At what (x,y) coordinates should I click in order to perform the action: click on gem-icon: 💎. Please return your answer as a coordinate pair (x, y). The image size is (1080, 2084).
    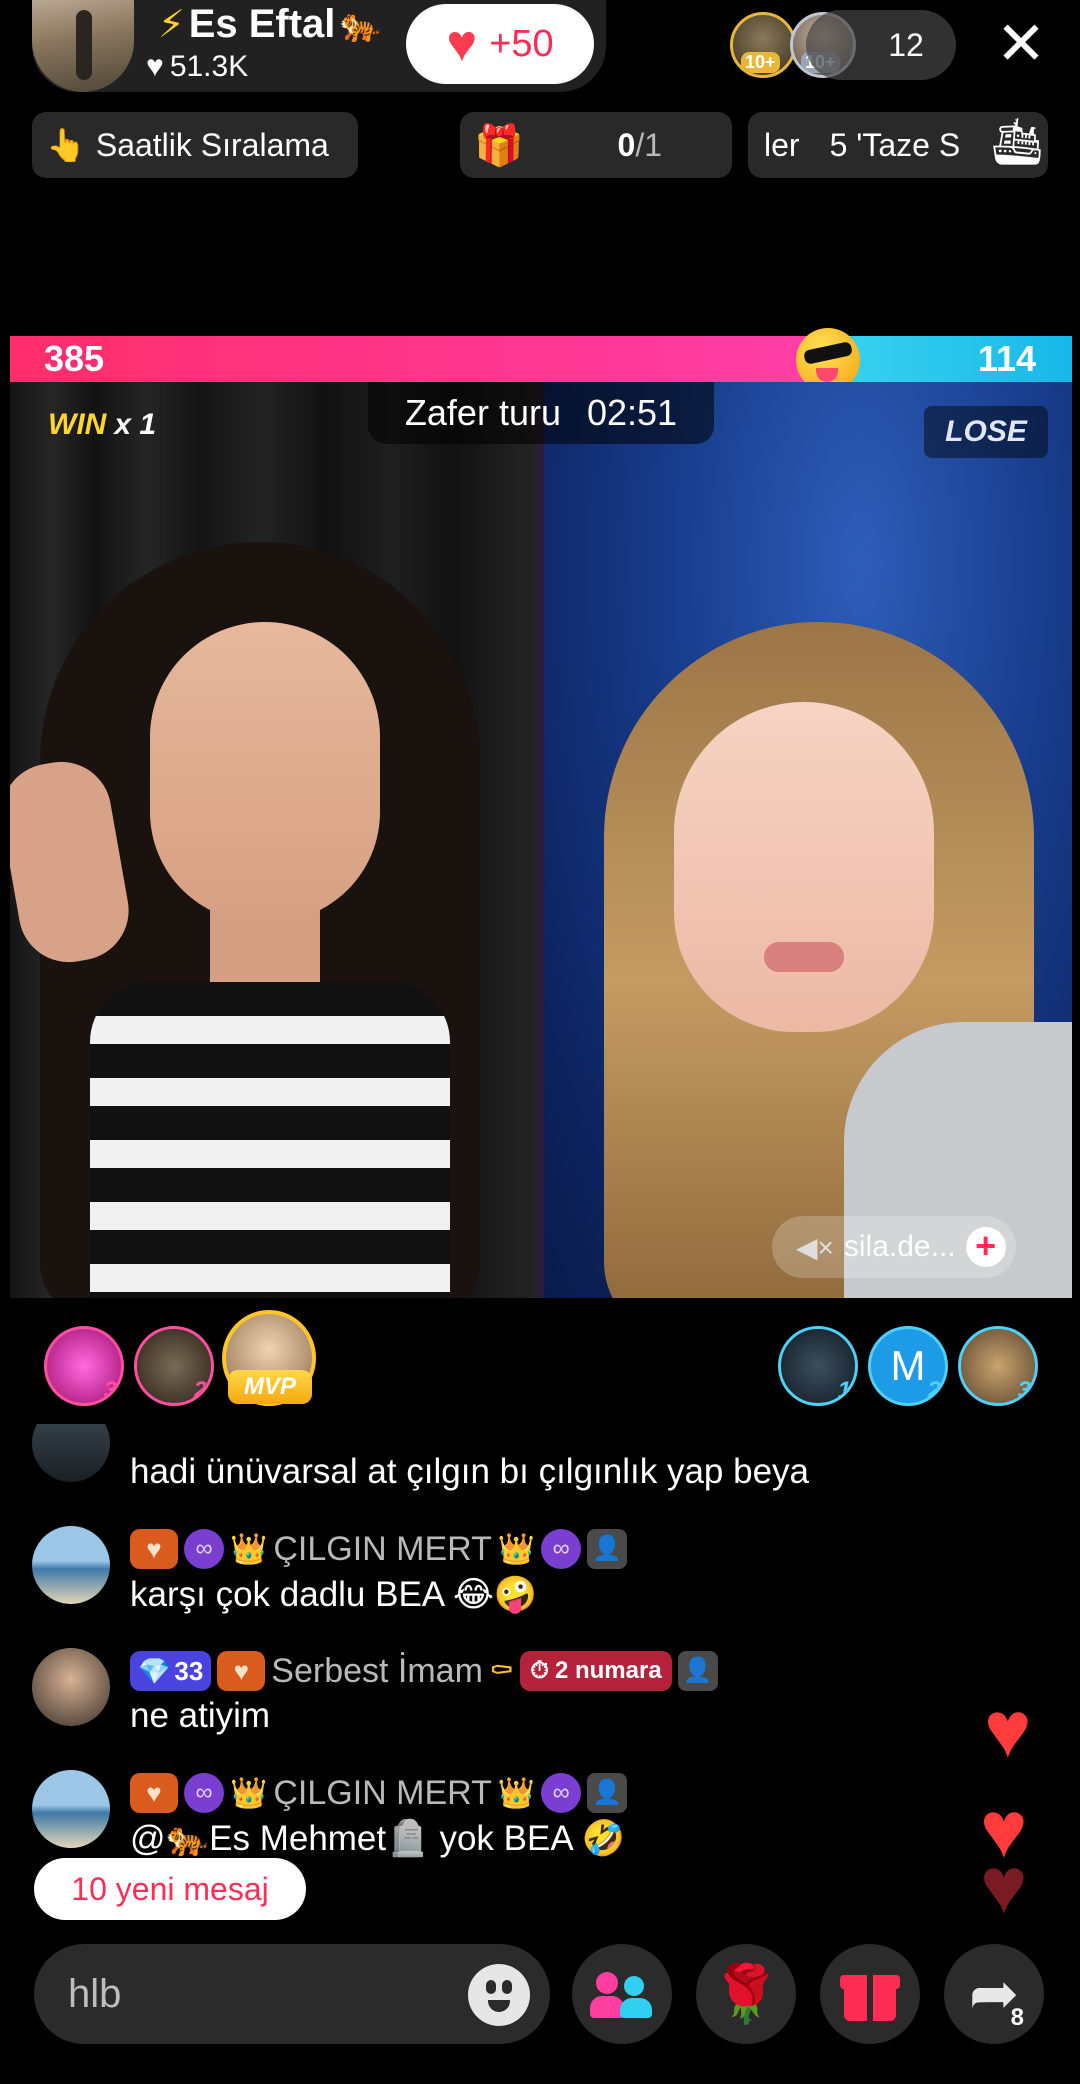
    Looking at the image, I should click on (154, 1670).